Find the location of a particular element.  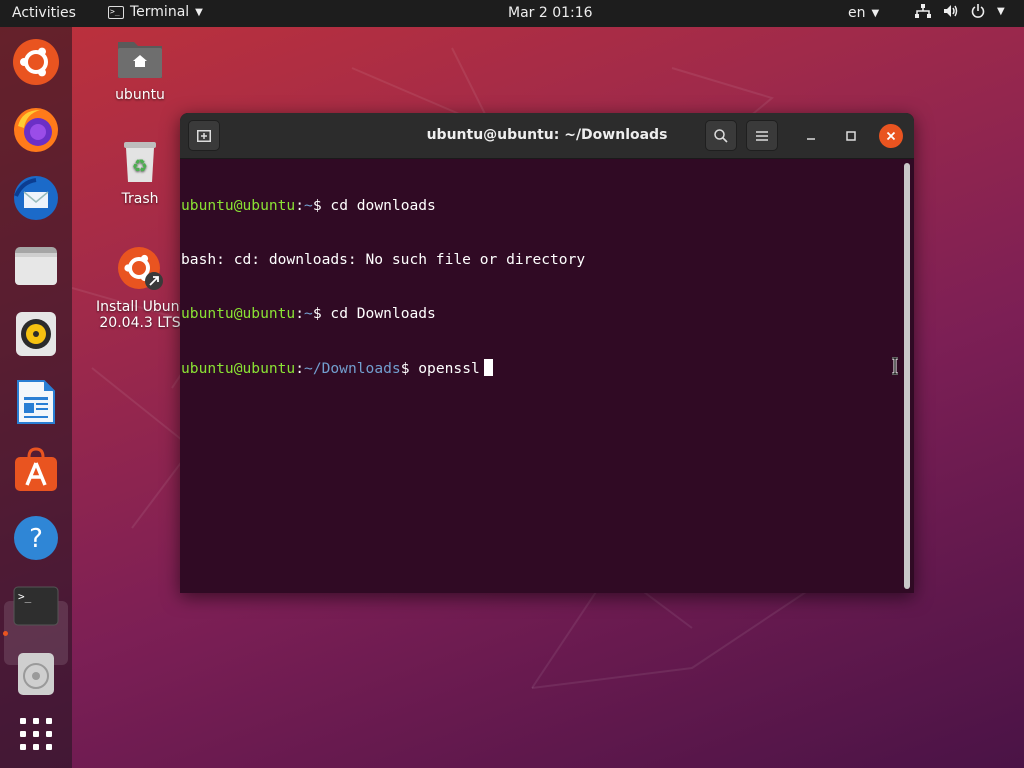

help-icon: ? is located at coordinates (36, 538).